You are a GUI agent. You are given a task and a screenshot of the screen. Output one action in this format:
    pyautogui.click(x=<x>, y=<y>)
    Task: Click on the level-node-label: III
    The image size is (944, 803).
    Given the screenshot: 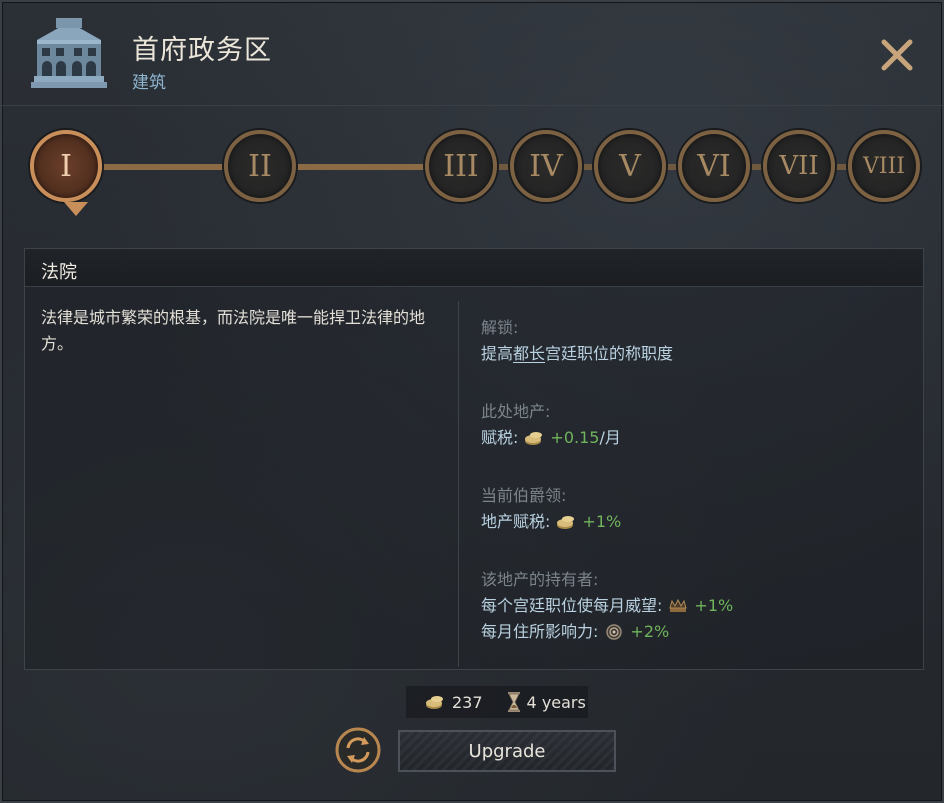 What is the action you would take?
    pyautogui.click(x=461, y=166)
    